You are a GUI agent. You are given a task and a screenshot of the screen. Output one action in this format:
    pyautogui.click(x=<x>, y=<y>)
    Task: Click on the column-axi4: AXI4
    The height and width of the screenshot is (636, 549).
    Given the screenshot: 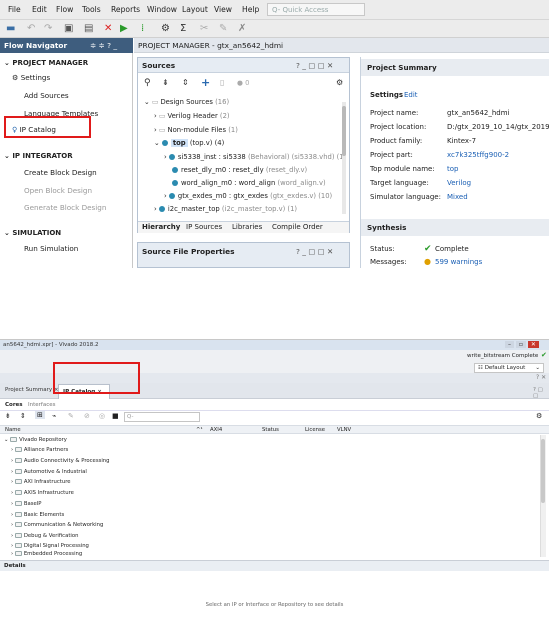 What is the action you would take?
    pyautogui.click(x=216, y=430)
    